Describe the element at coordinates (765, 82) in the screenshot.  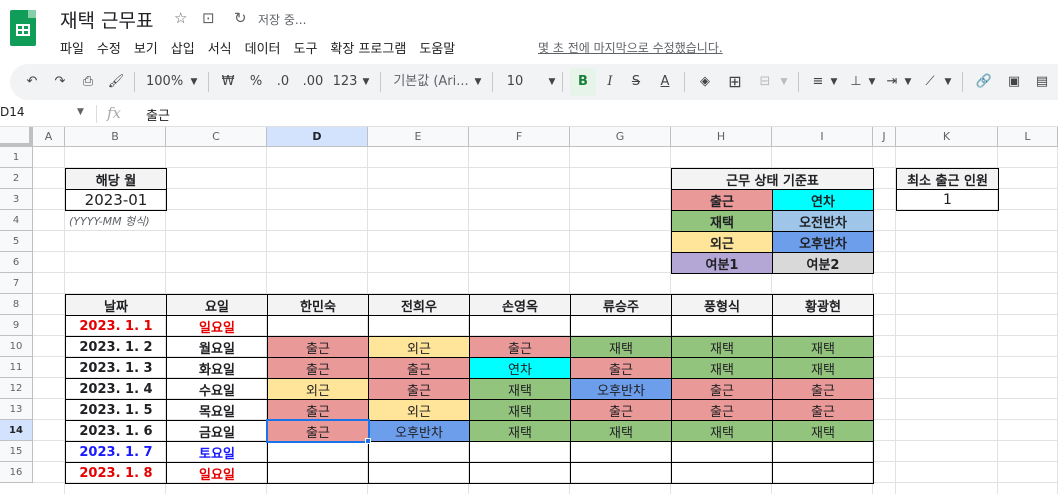
I see `merge-cells-icon: ⊟` at that location.